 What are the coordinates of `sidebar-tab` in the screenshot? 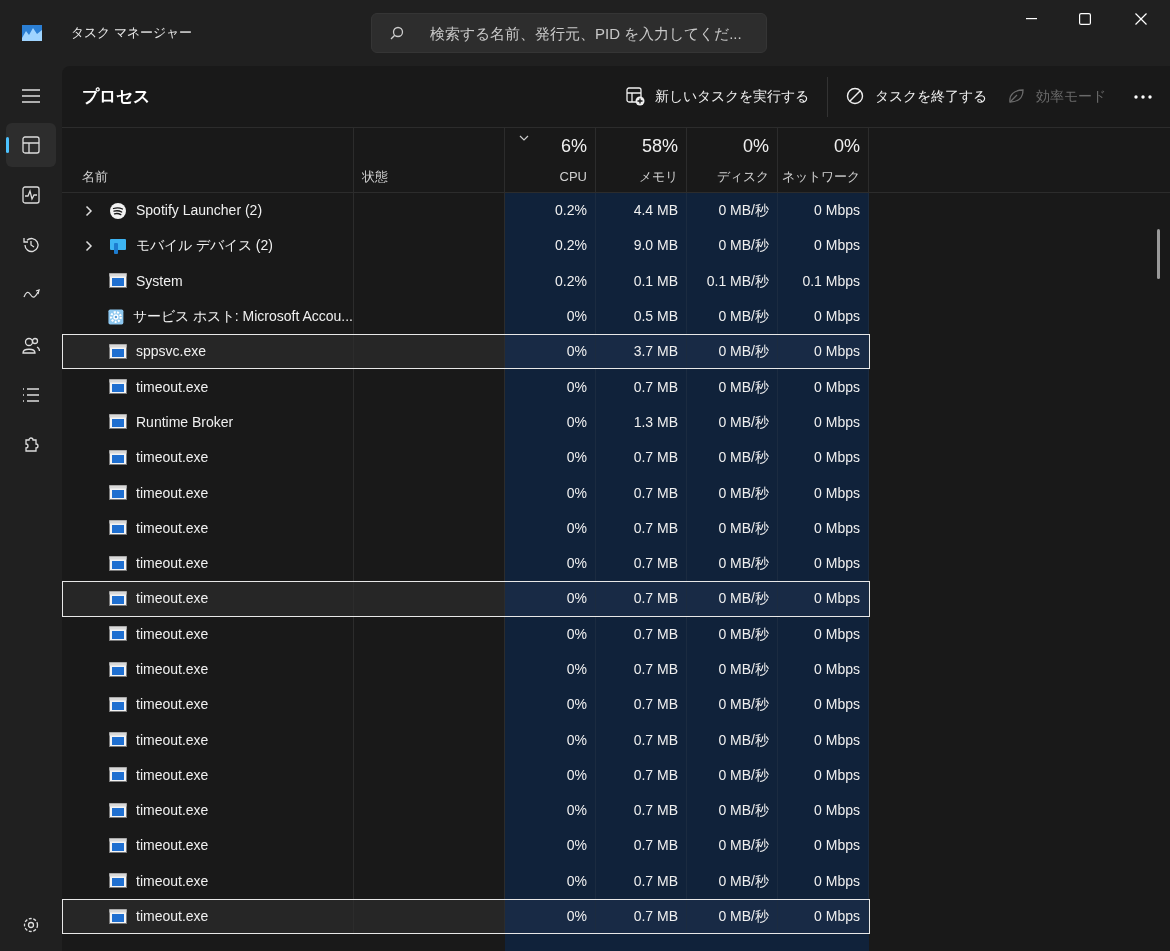 It's located at (31, 145).